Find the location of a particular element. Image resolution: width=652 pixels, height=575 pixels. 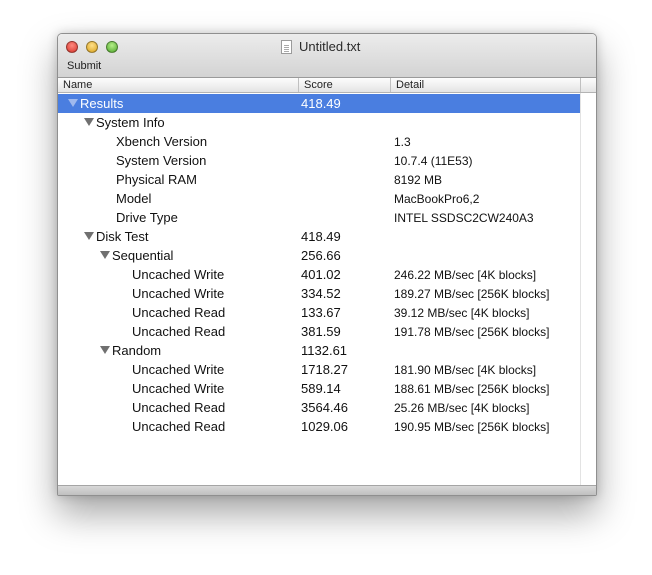

row-detail: 181.90 MB/sec [4K blocks] is located at coordinates (465, 370).